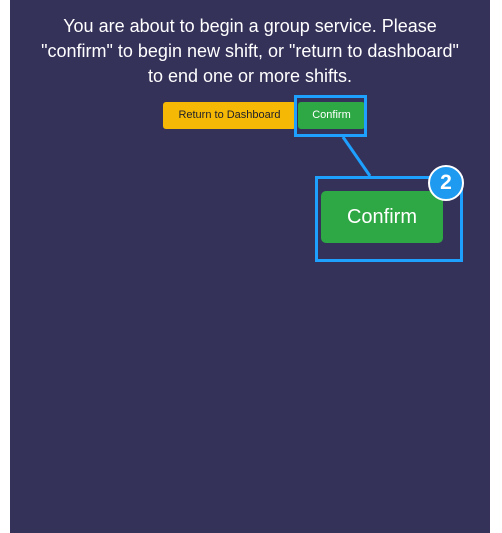 This screenshot has height=533, width=502. I want to click on confirm-zoom-button: Confirm, so click(382, 217).